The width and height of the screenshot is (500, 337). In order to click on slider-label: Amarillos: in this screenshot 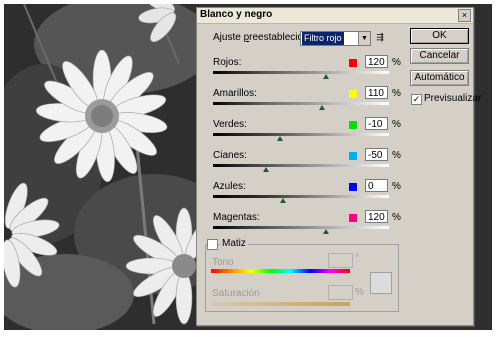, I will do `click(235, 93)`.